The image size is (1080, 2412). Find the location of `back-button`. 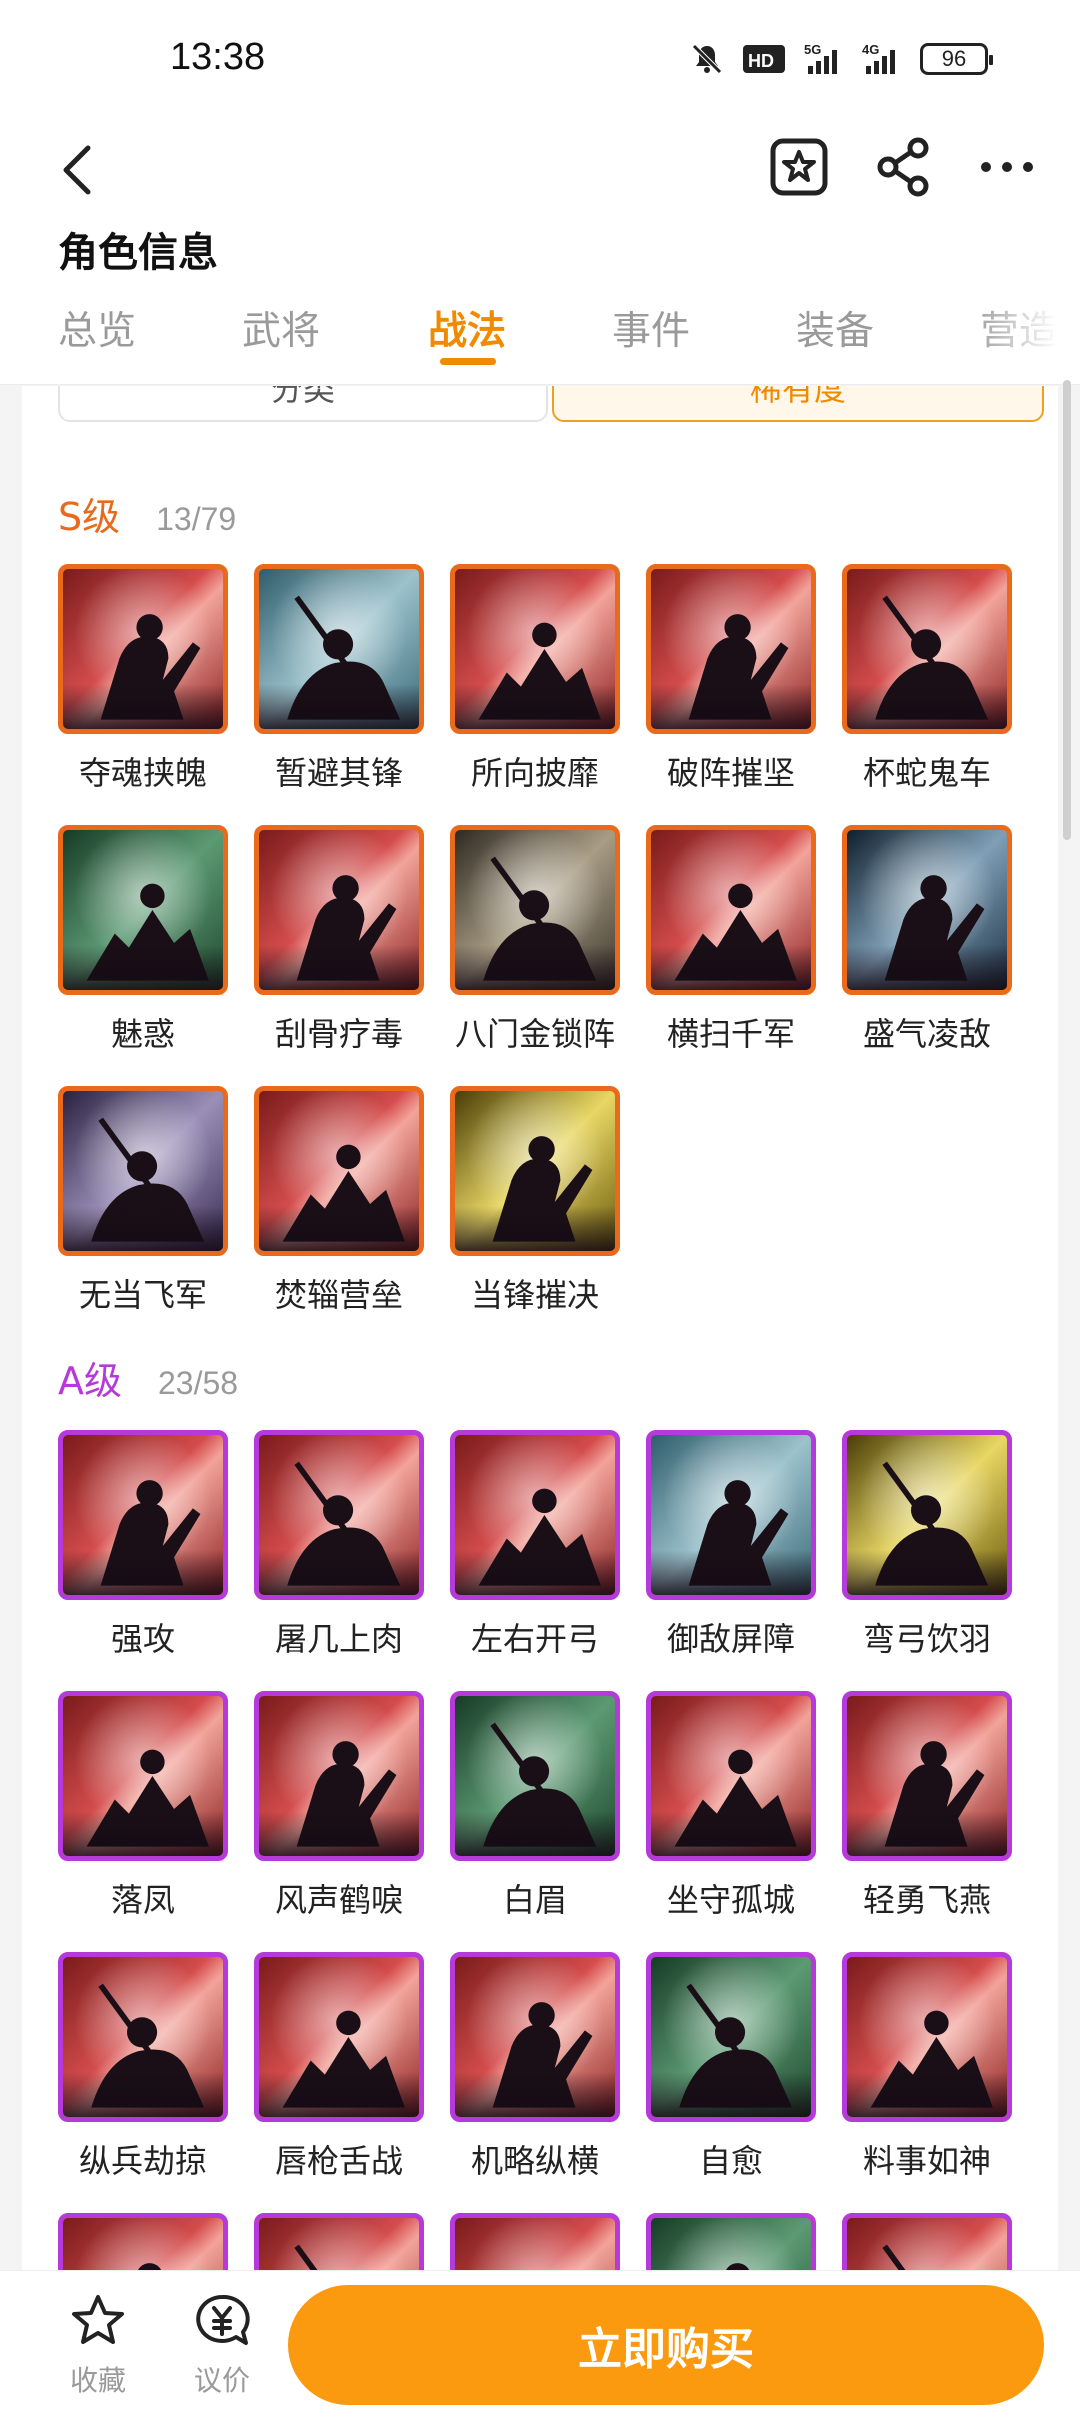

back-button is located at coordinates (77, 169).